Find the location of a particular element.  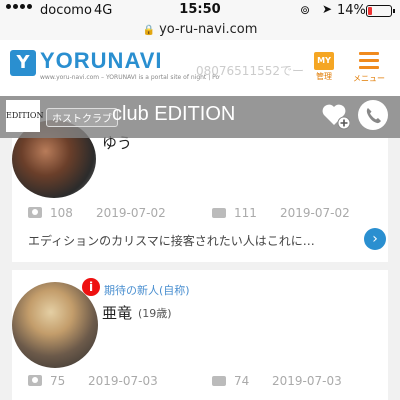

photo-count: 108 is located at coordinates (61, 213).